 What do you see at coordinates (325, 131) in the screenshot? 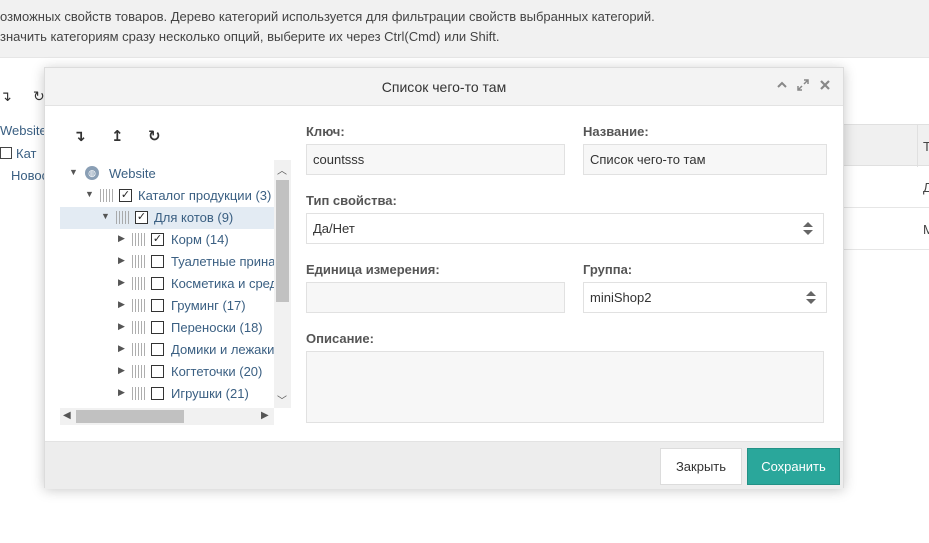
I see `key-label: Ключ:` at bounding box center [325, 131].